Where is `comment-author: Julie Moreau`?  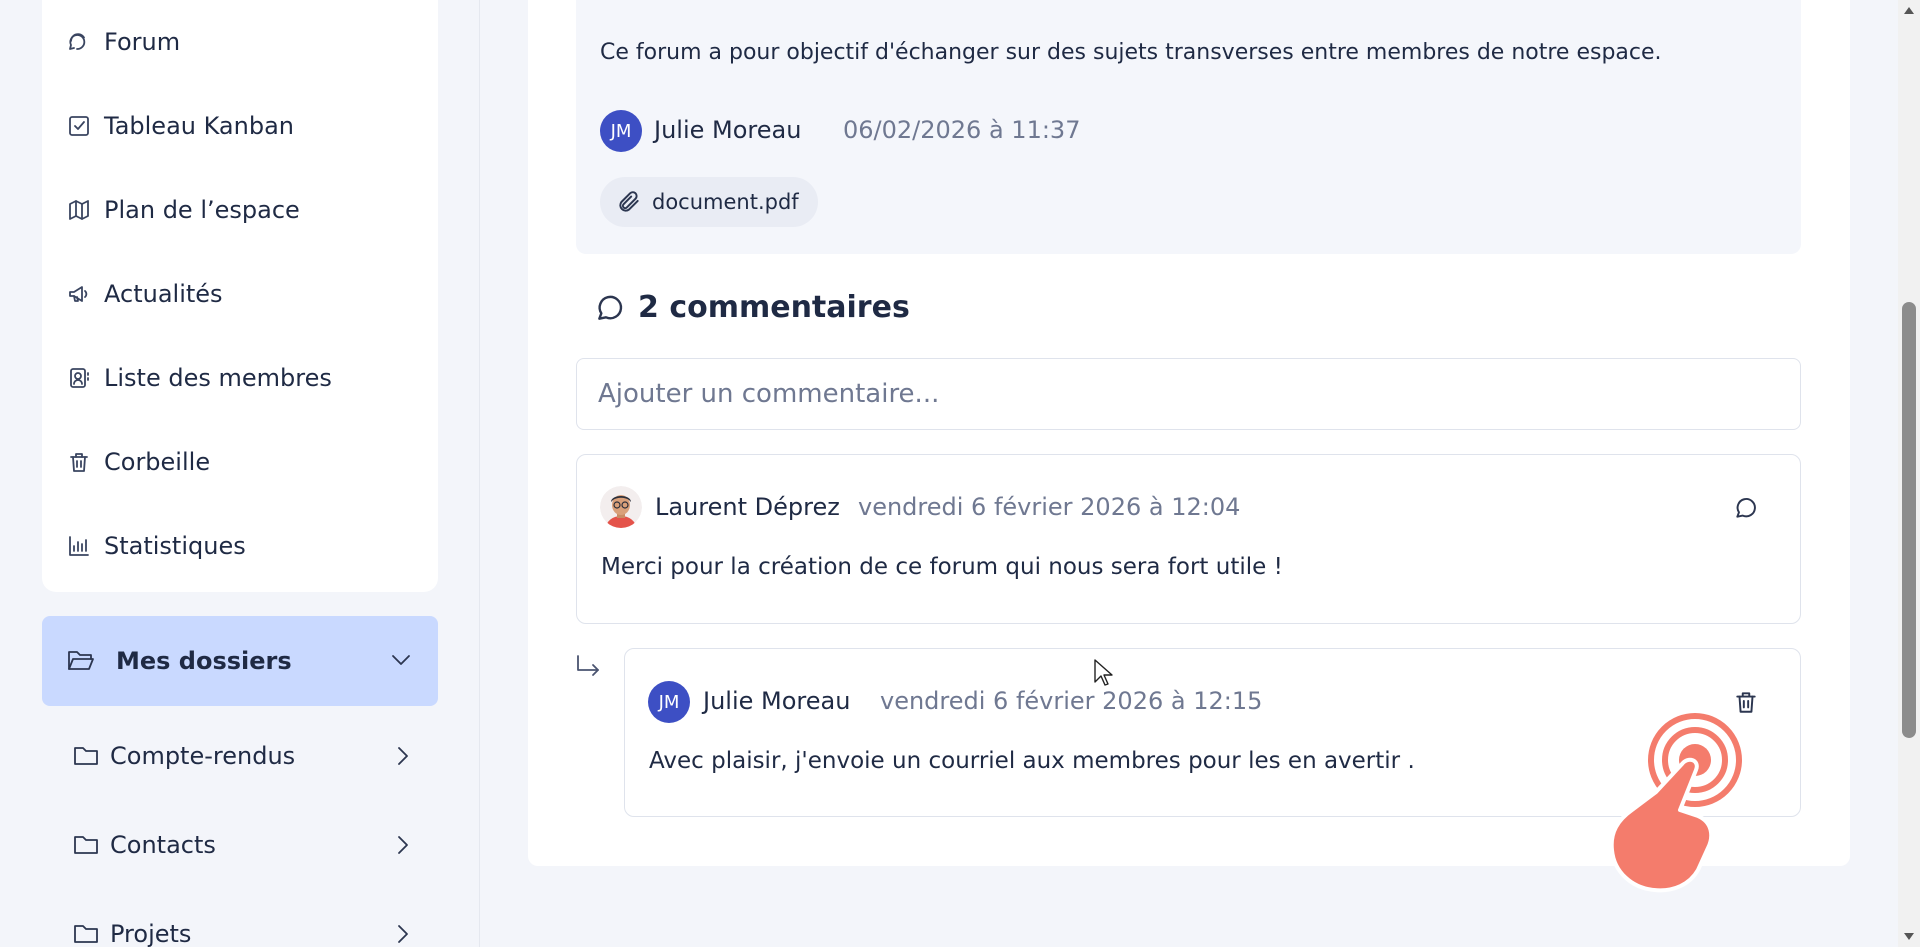 comment-author: Julie Moreau is located at coordinates (777, 701).